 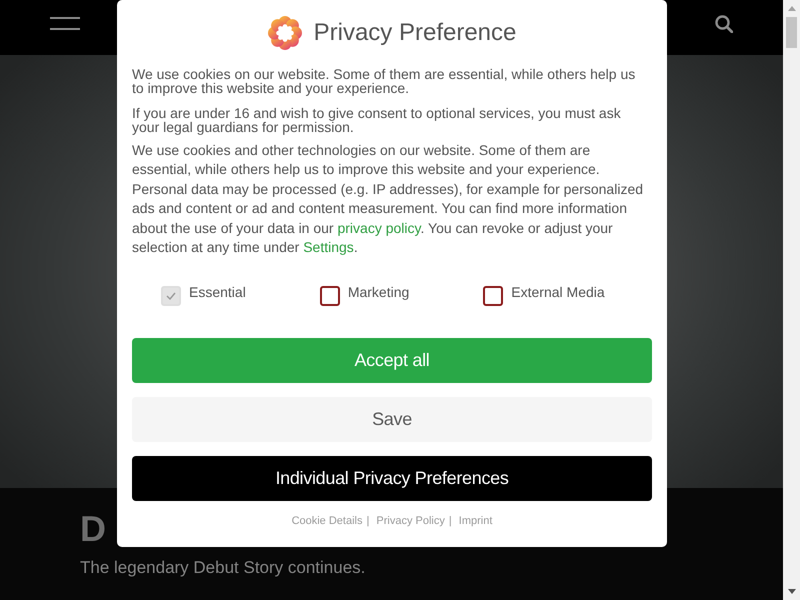 I want to click on scrollbar-thumb, so click(x=791, y=32).